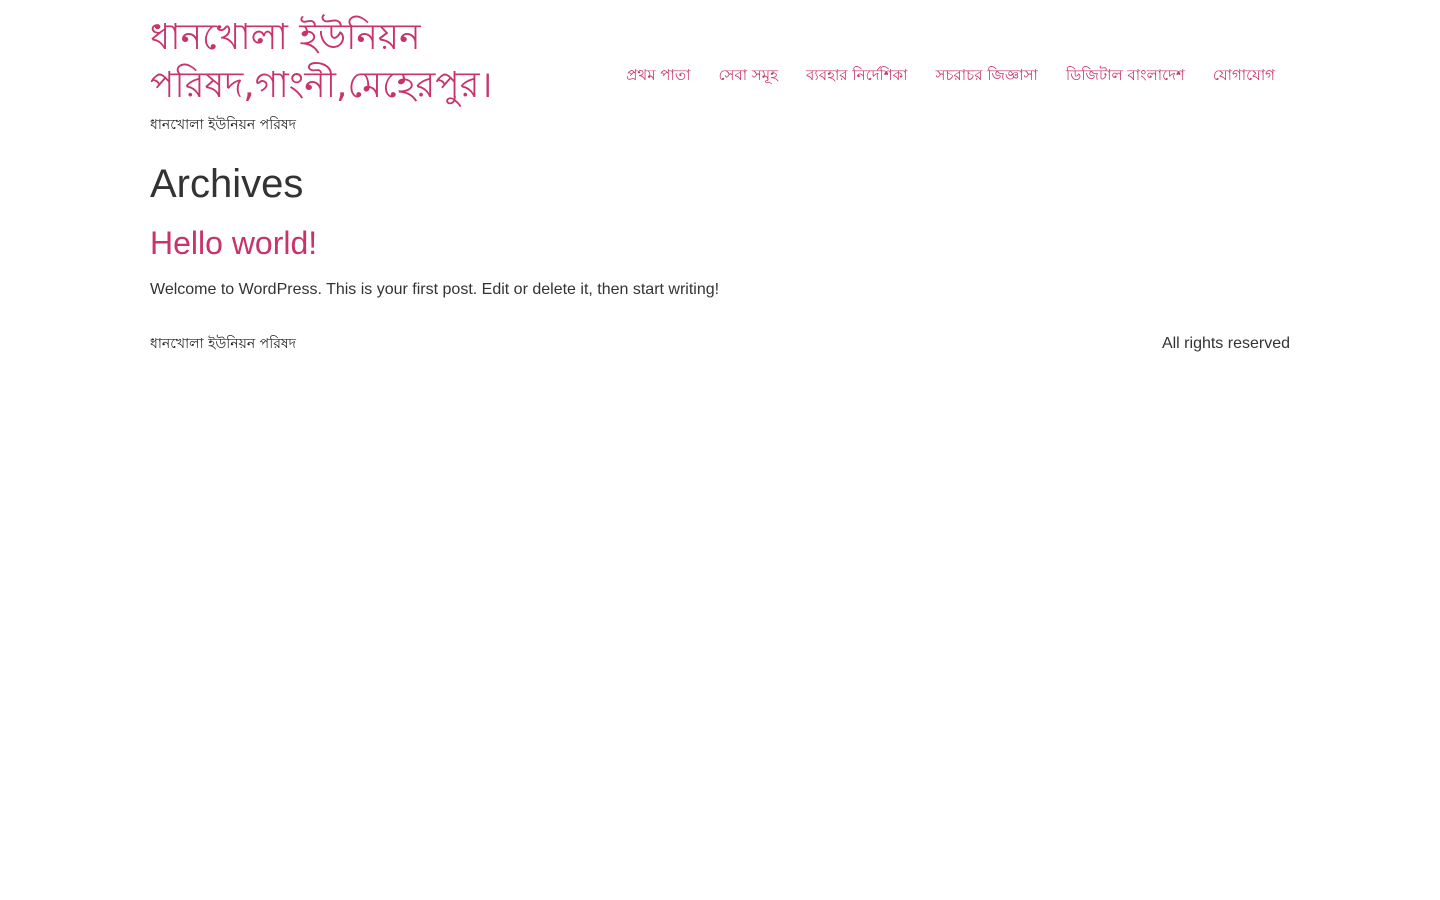  I want to click on footer-site-name: ধানখোলা ইউনিয়ন পরিষদ, so click(223, 344).